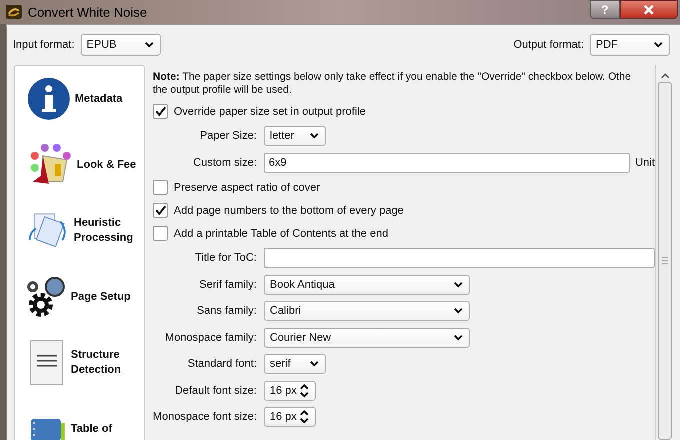 The width and height of the screenshot is (680, 440). What do you see at coordinates (289, 210) in the screenshot?
I see `checkbox-label: Add page numbers to the bottom of every page` at bounding box center [289, 210].